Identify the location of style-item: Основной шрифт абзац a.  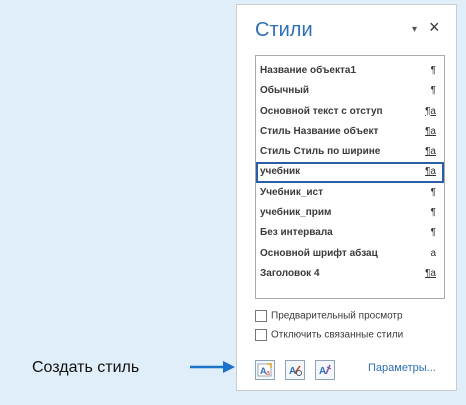
(350, 254).